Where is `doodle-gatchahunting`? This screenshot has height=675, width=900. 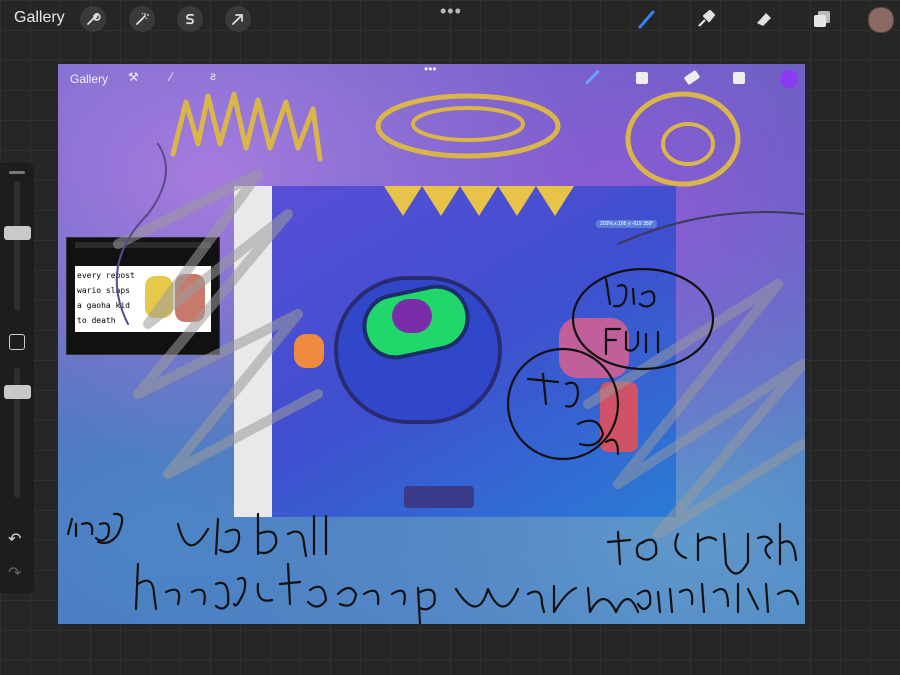
doodle-gatchahunting is located at coordinates (718, 598).